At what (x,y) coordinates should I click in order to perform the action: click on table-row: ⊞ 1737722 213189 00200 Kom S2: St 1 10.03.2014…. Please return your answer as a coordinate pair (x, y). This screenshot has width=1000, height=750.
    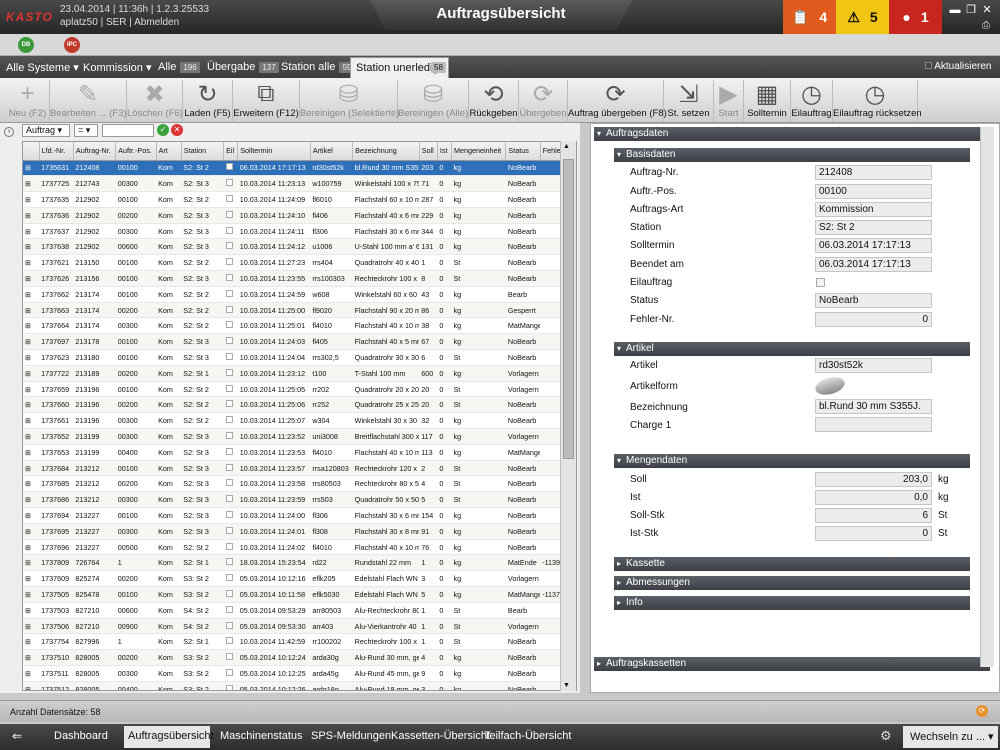
    Looking at the image, I should click on (293, 373).